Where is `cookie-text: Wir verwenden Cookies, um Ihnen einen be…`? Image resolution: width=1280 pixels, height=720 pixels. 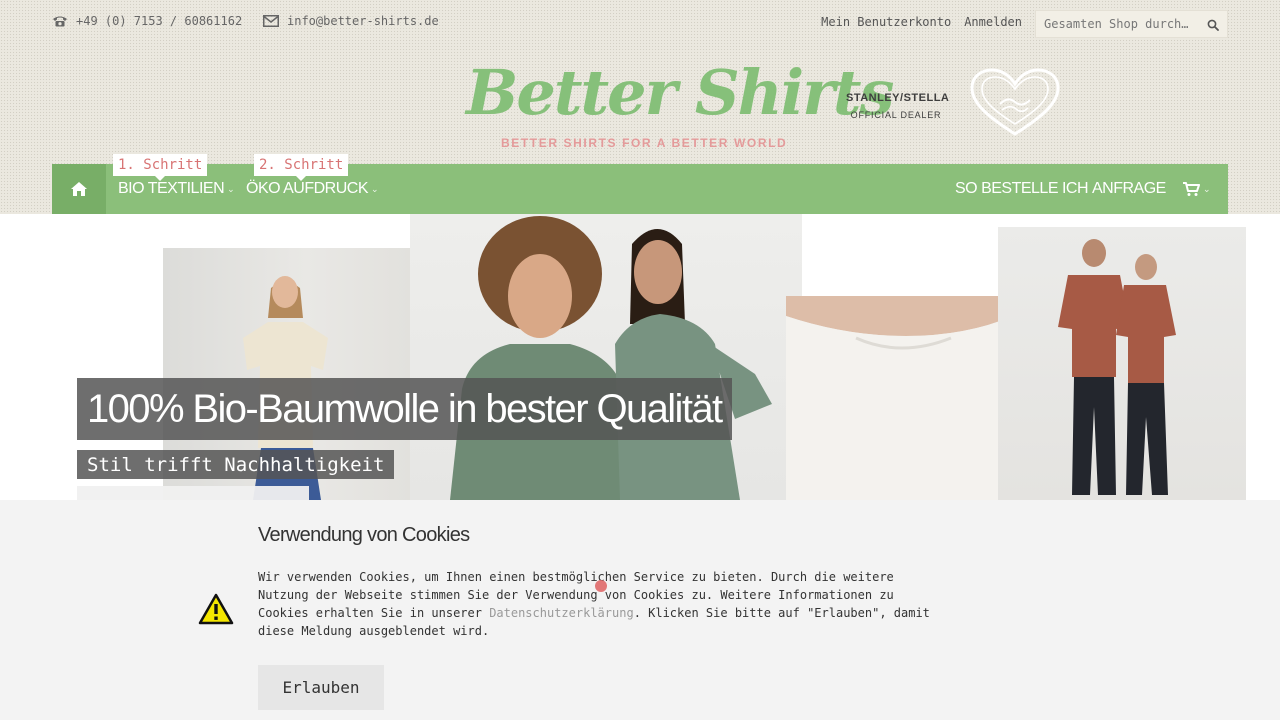
cookie-text: Wir verwenden Cookies, um Ihnen einen be… is located at coordinates (603, 604).